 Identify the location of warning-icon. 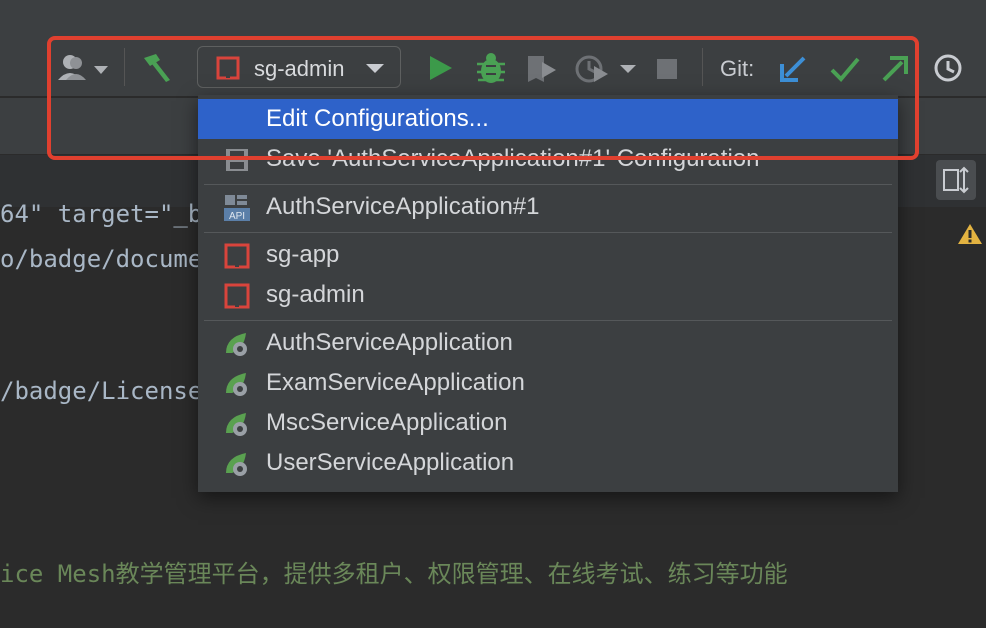
(970, 236).